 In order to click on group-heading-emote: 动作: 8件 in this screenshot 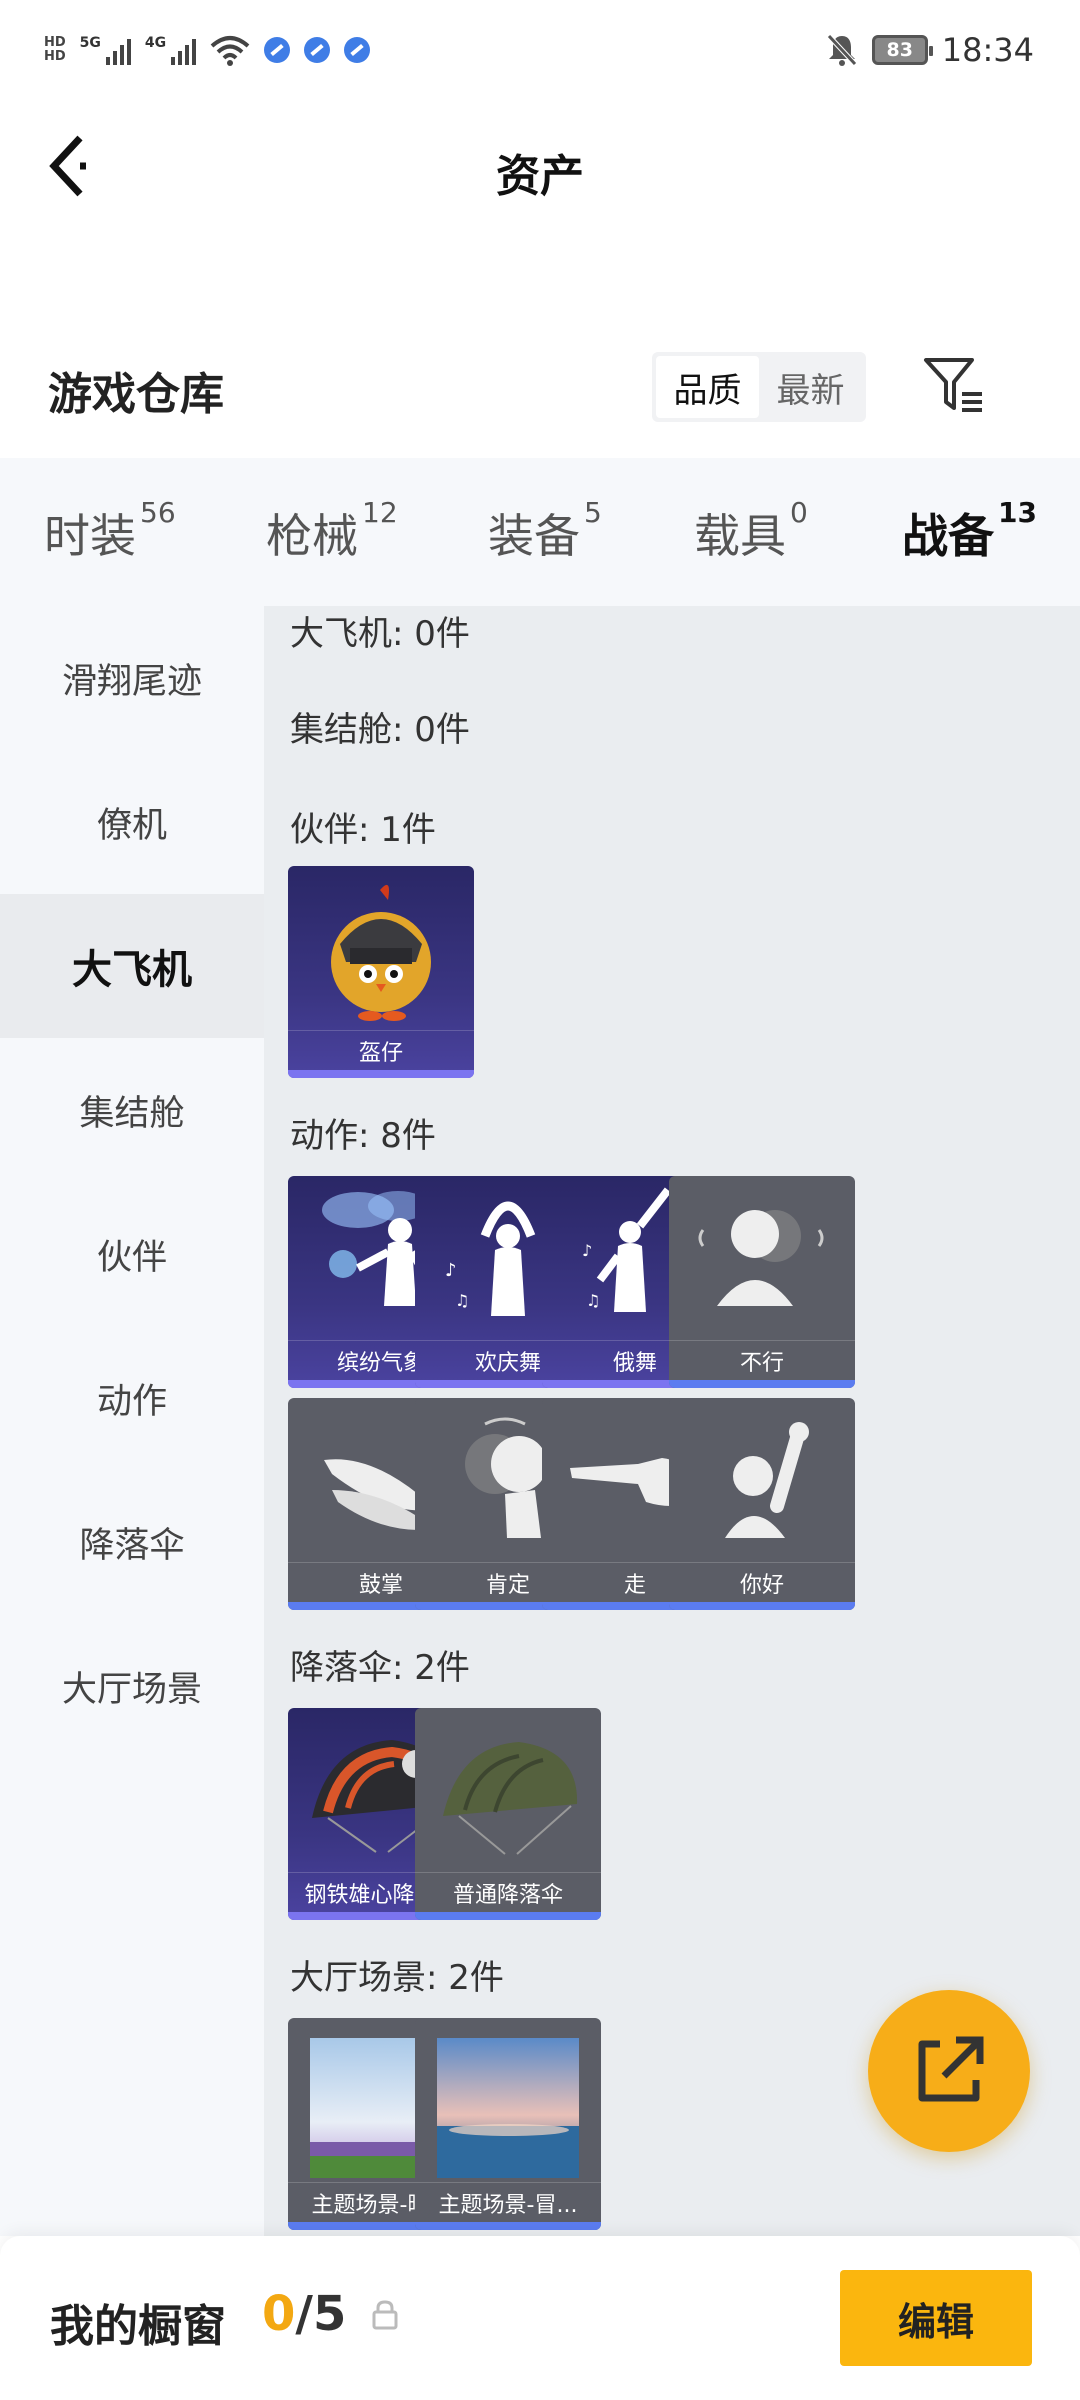, I will do `click(363, 1136)`.